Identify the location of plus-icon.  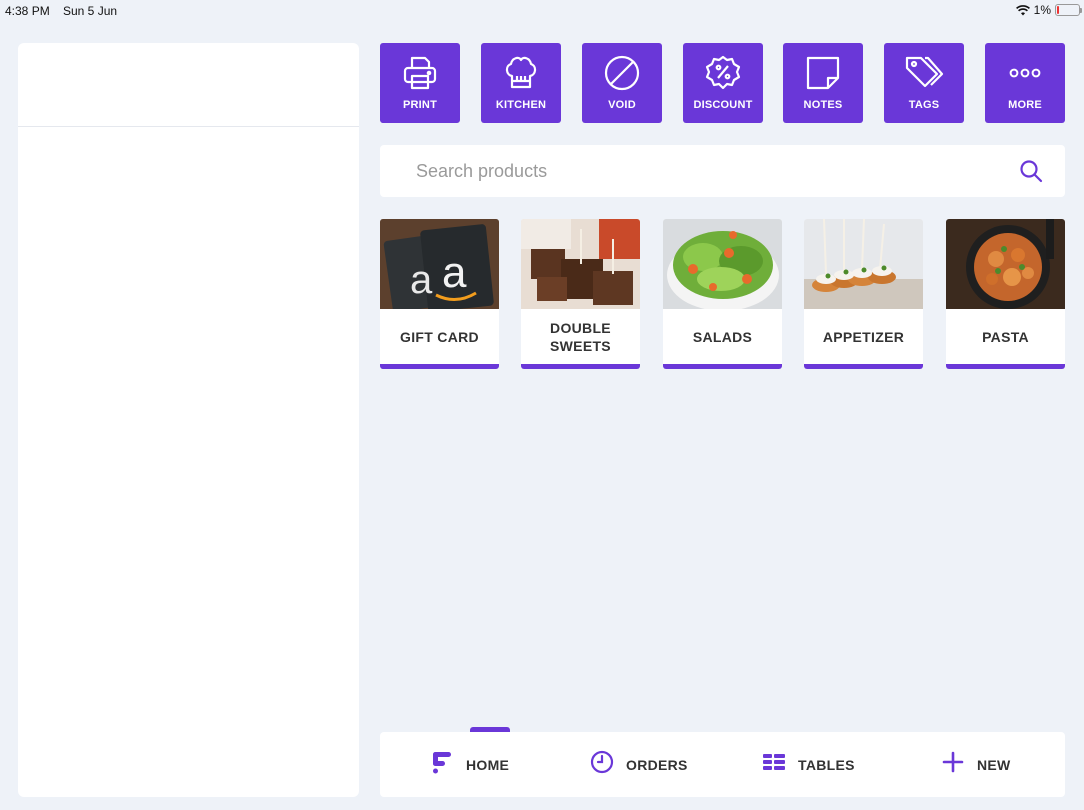
(953, 764).